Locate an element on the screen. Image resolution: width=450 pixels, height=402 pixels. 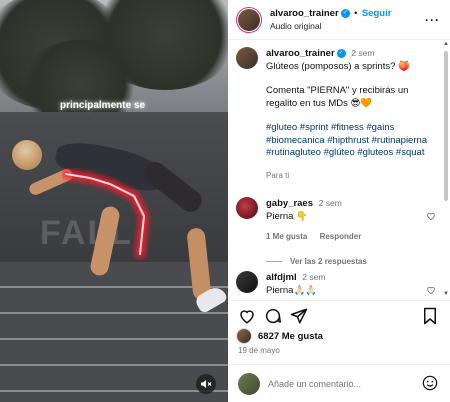
post-actions-bar is located at coordinates (339, 314).